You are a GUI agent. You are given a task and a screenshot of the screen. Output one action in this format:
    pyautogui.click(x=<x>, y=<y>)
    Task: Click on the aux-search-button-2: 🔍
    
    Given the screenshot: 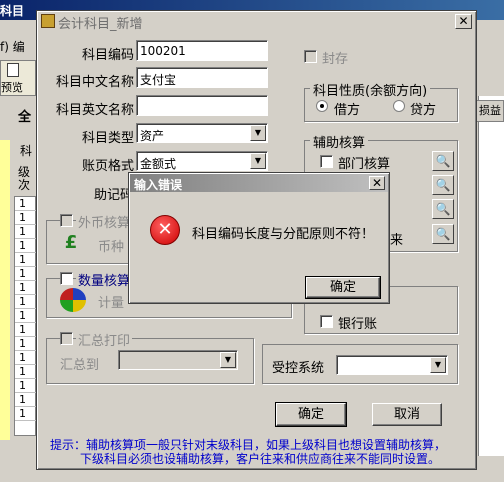 What is the action you would take?
    pyautogui.click(x=443, y=185)
    